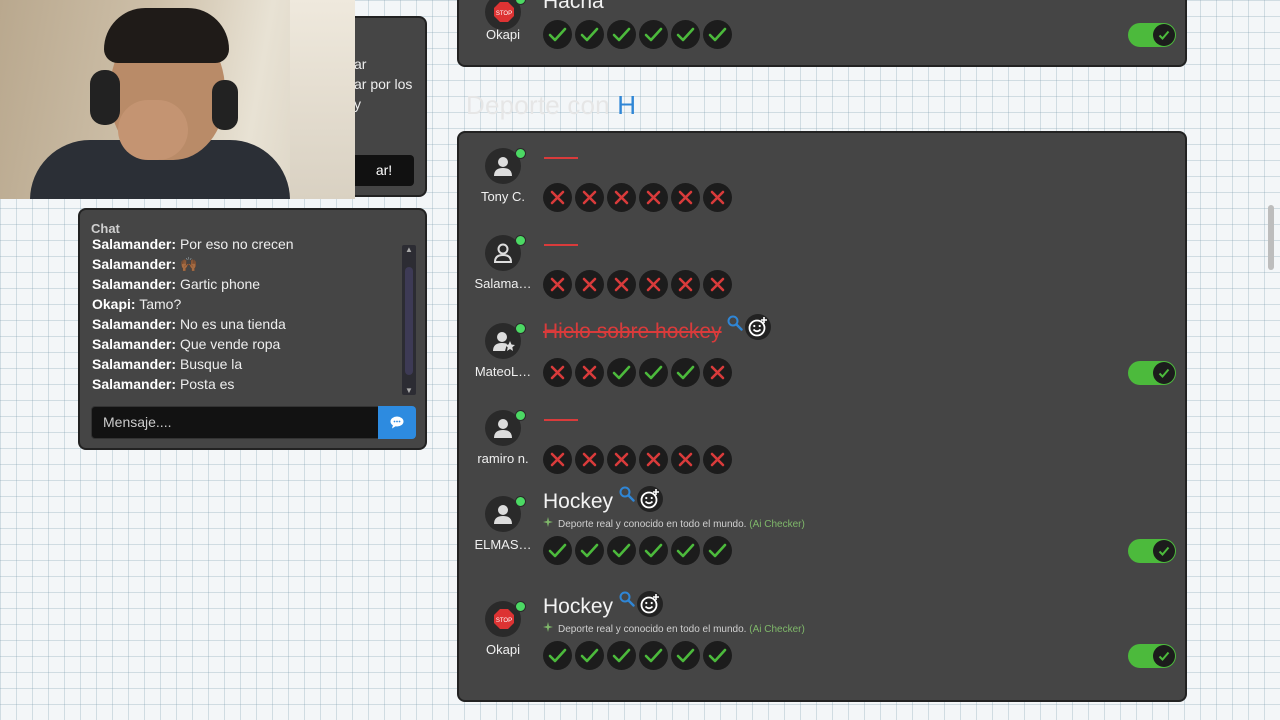  Describe the element at coordinates (503, 34) in the screenshot. I see `player-name: Okapi` at that location.